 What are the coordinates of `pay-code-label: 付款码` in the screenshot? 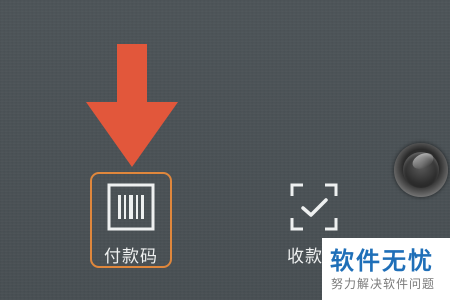 It's located at (131, 257).